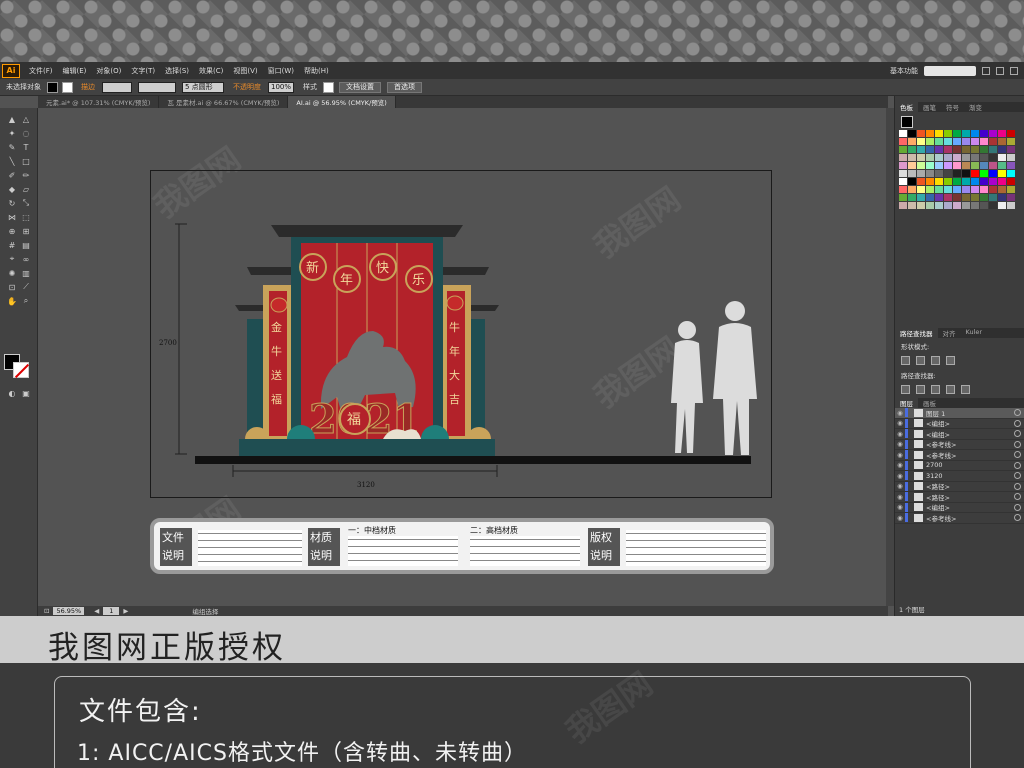 This screenshot has height=768, width=1024. What do you see at coordinates (125, 611) in the screenshot?
I see `next-artboard-icon: ▶` at bounding box center [125, 611].